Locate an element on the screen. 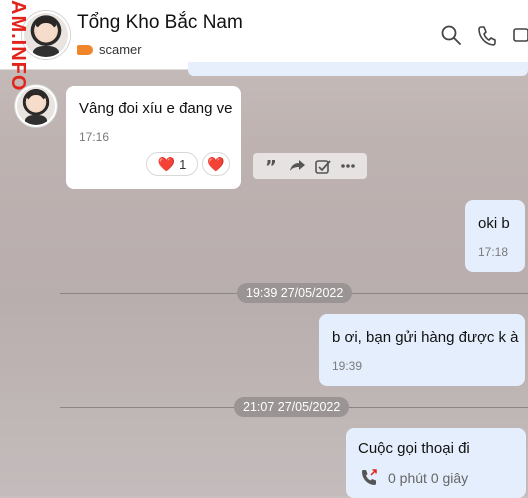 The image size is (528, 498). react-button: ❤️ is located at coordinates (216, 164).